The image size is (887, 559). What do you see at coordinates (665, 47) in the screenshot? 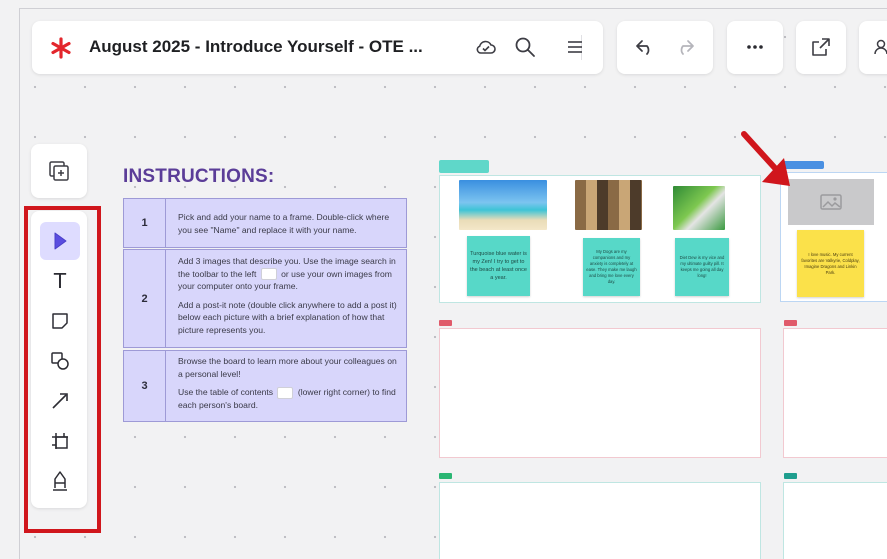
I see `history-controls` at bounding box center [665, 47].